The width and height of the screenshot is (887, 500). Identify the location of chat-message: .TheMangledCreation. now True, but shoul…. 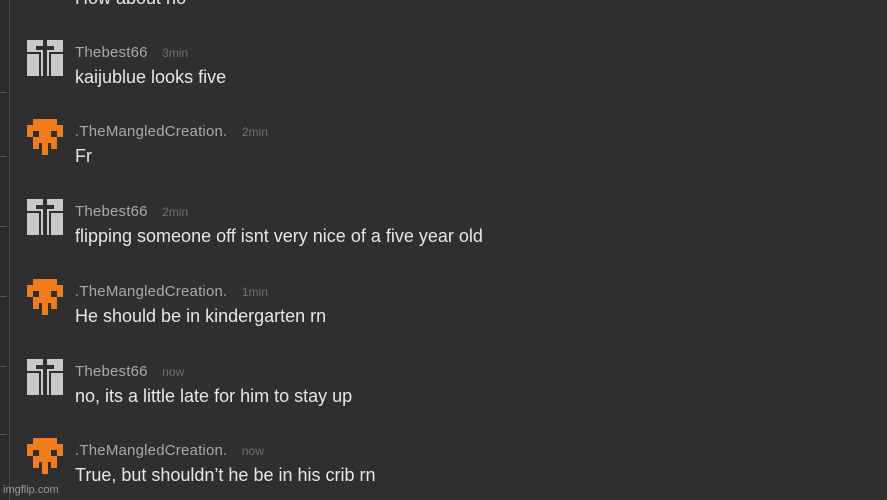
(447, 468).